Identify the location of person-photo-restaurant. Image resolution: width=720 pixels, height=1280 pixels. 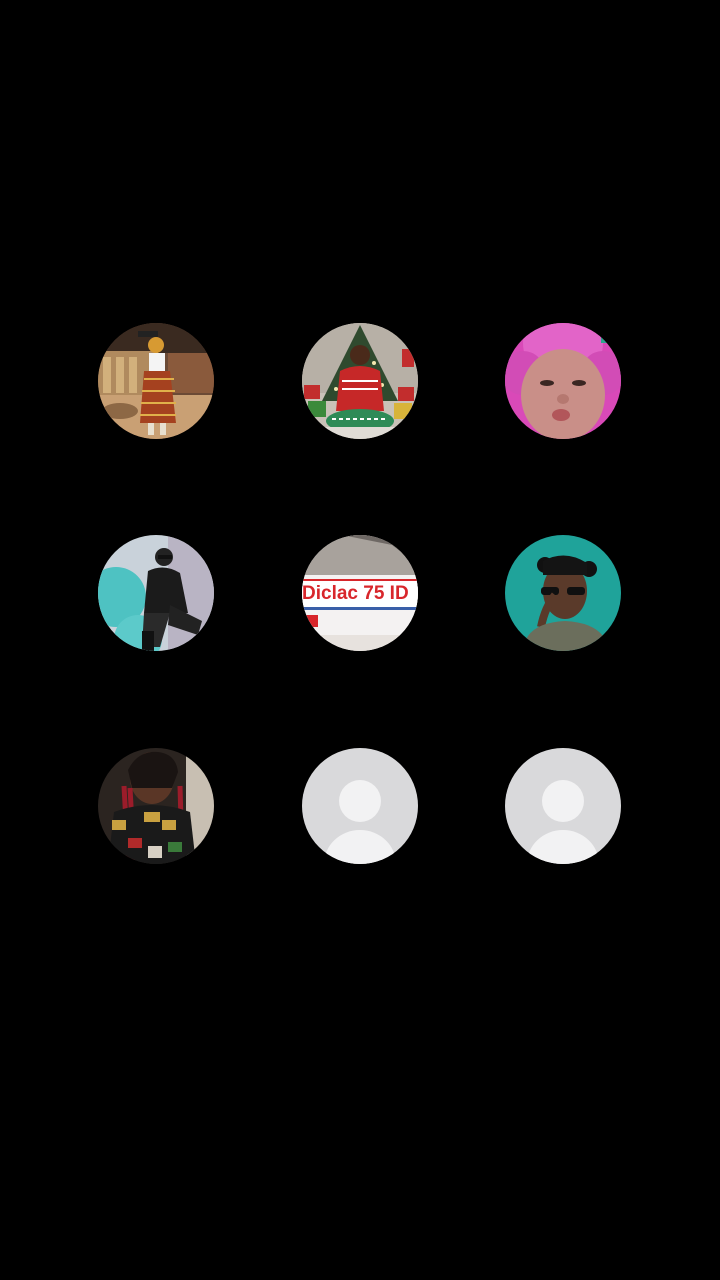
(156, 381).